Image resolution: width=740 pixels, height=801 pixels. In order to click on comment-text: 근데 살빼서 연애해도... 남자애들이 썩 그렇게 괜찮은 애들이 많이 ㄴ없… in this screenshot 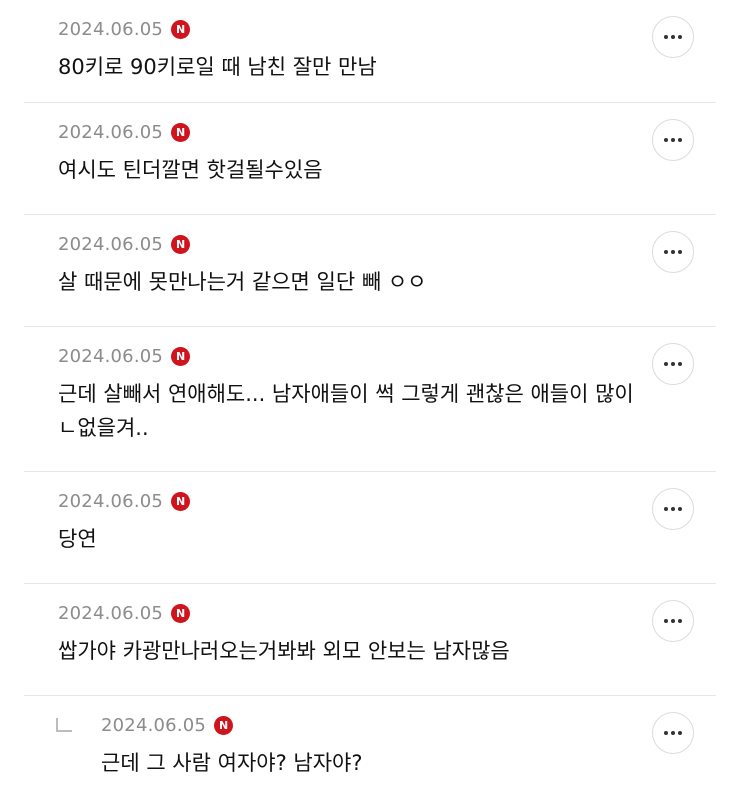, I will do `click(346, 411)`.